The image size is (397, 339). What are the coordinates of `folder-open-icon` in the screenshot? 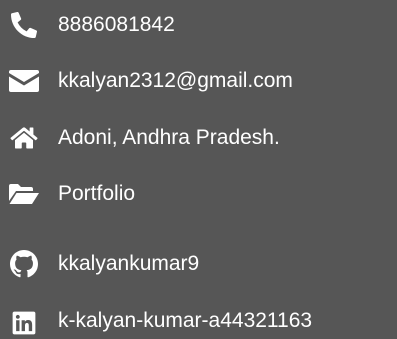 It's located at (24, 194).